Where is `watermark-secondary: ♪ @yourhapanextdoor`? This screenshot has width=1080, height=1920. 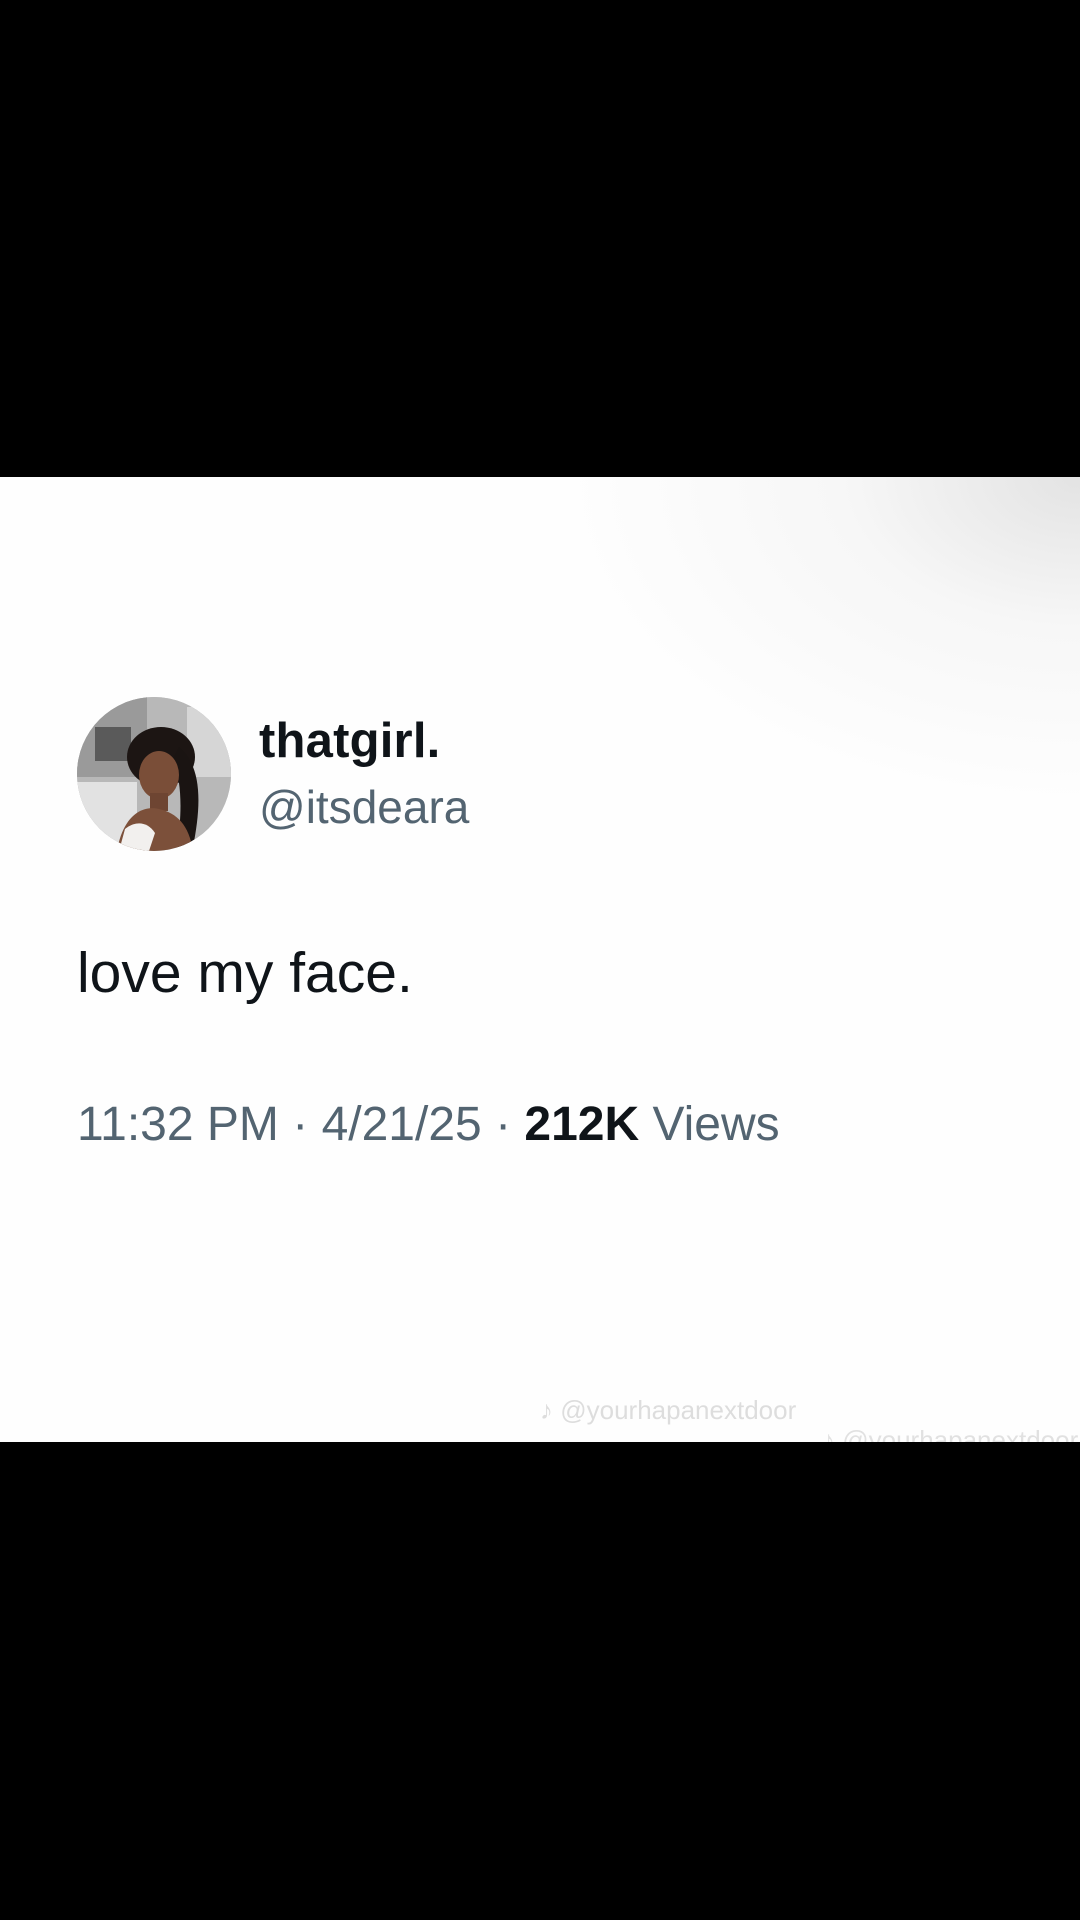
watermark-secondary: ♪ @yourhapanextdoor is located at coordinates (950, 1433).